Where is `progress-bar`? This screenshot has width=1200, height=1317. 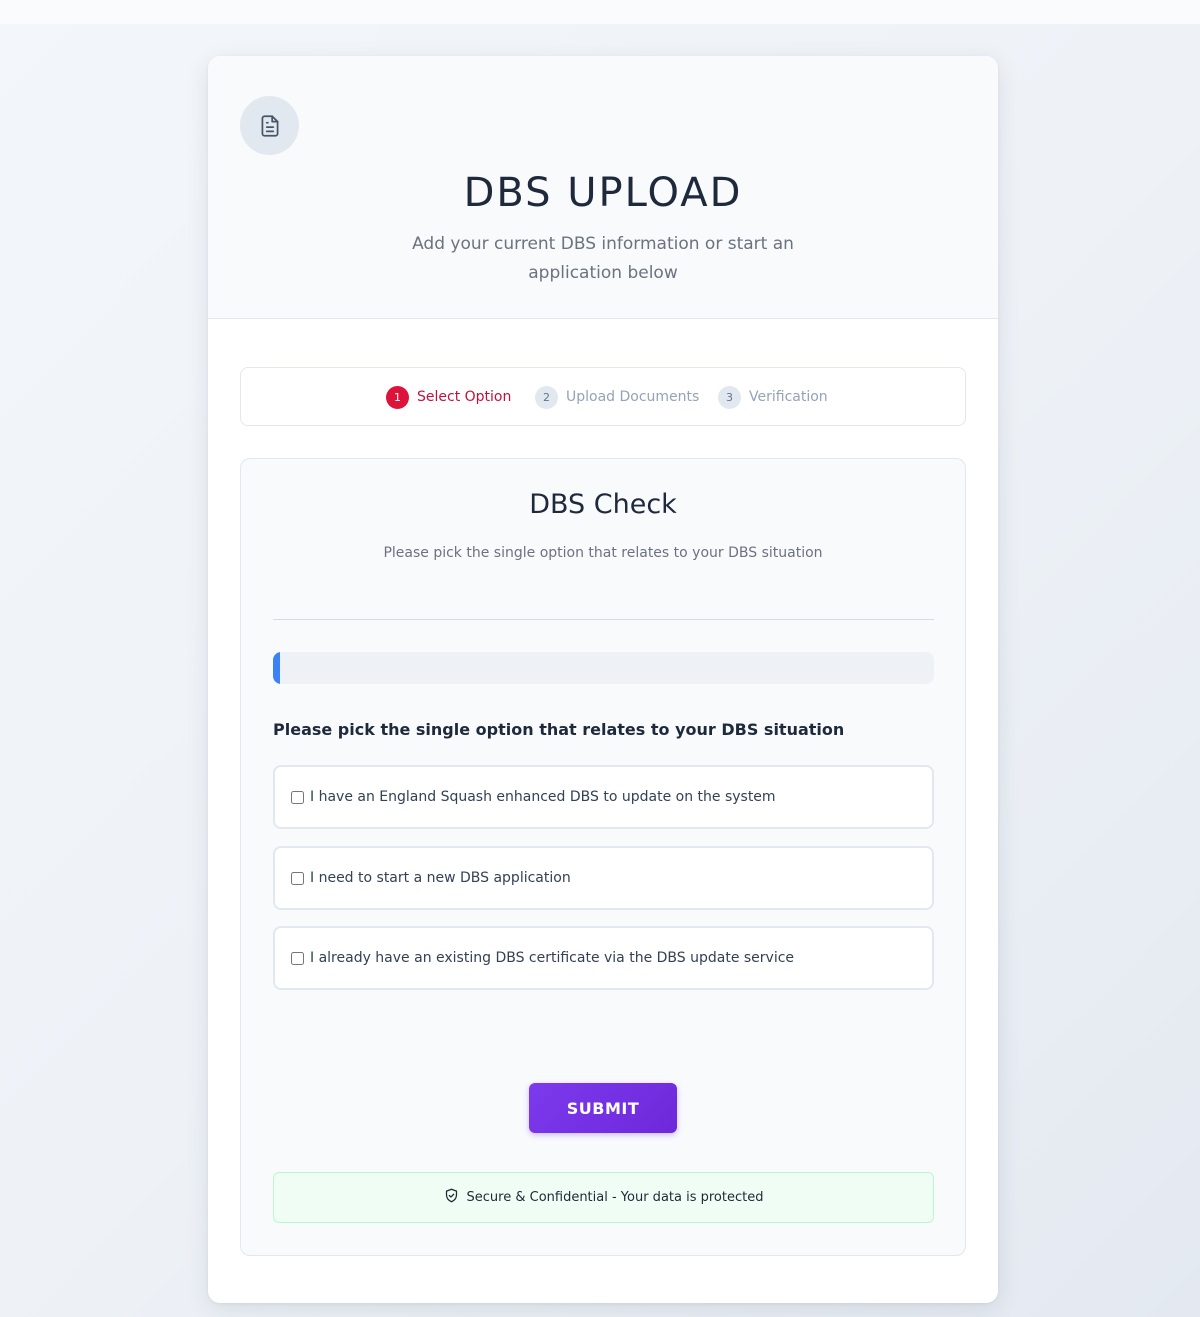 progress-bar is located at coordinates (603, 668).